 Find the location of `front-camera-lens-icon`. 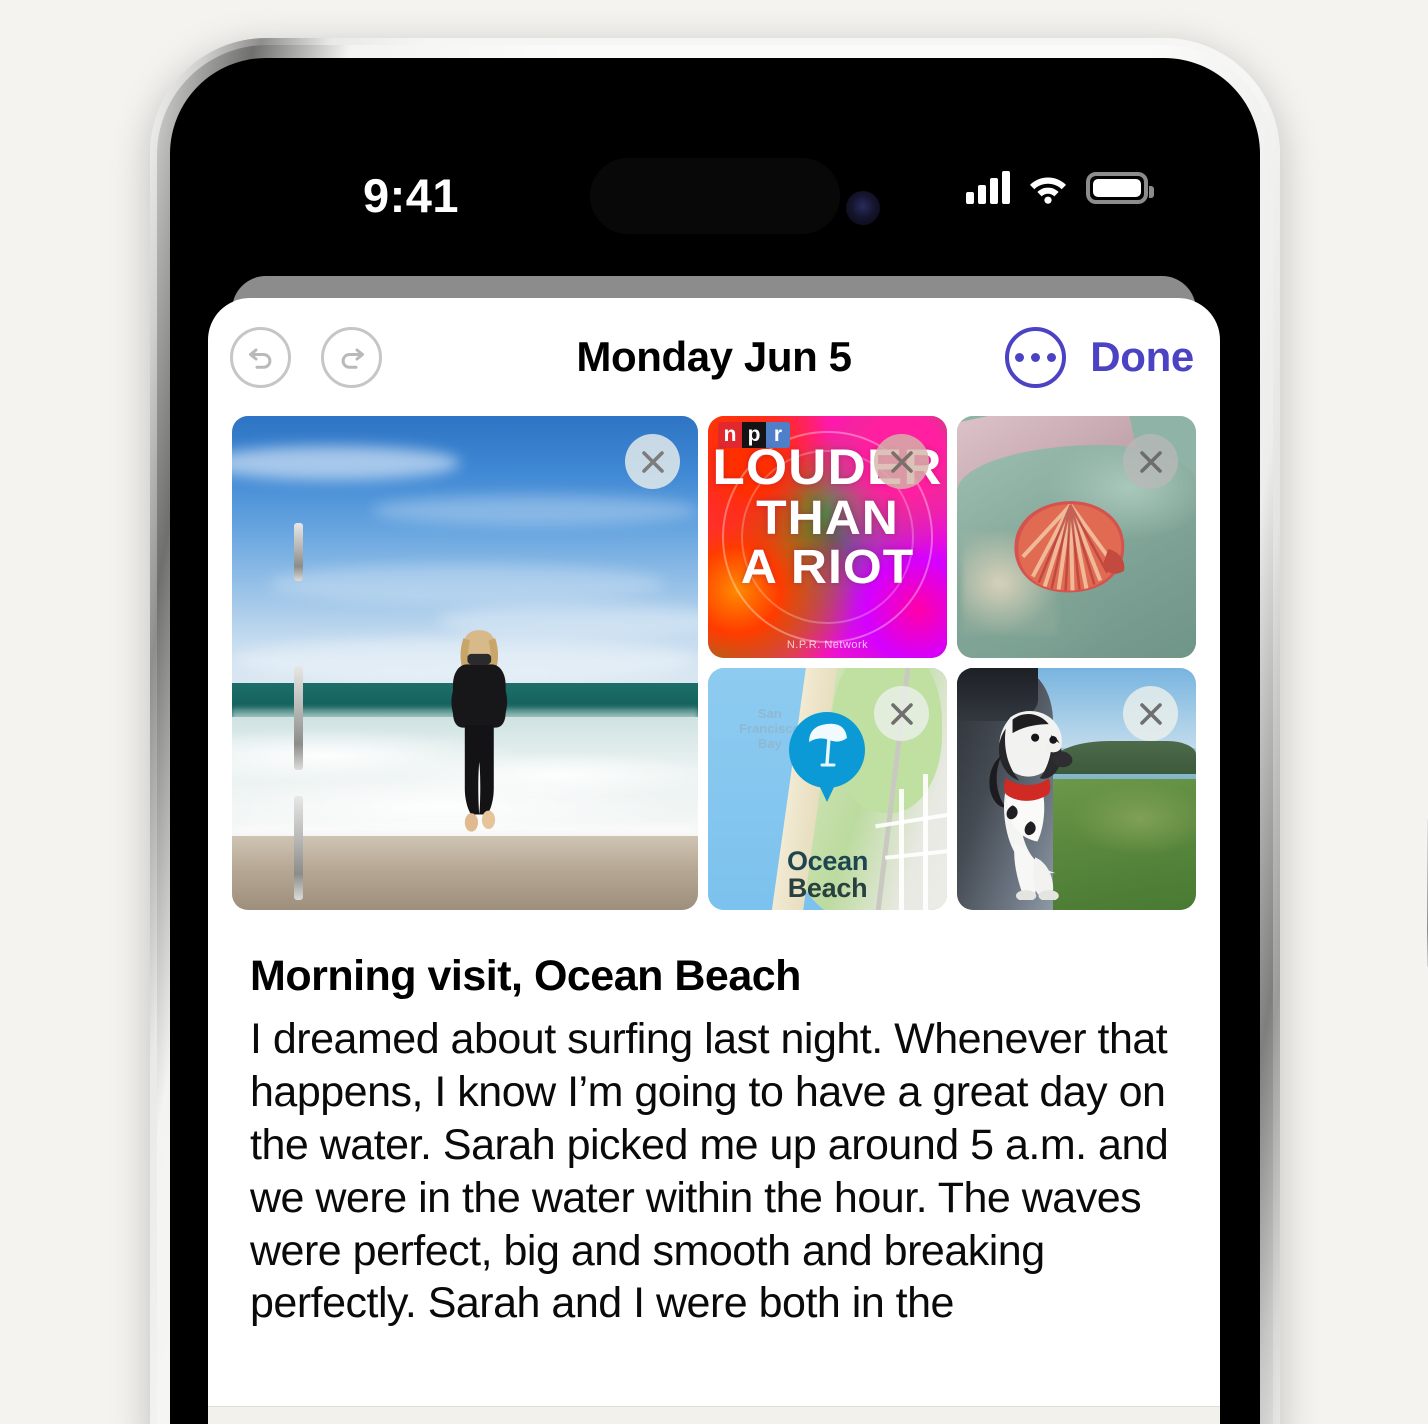

front-camera-lens-icon is located at coordinates (863, 208).